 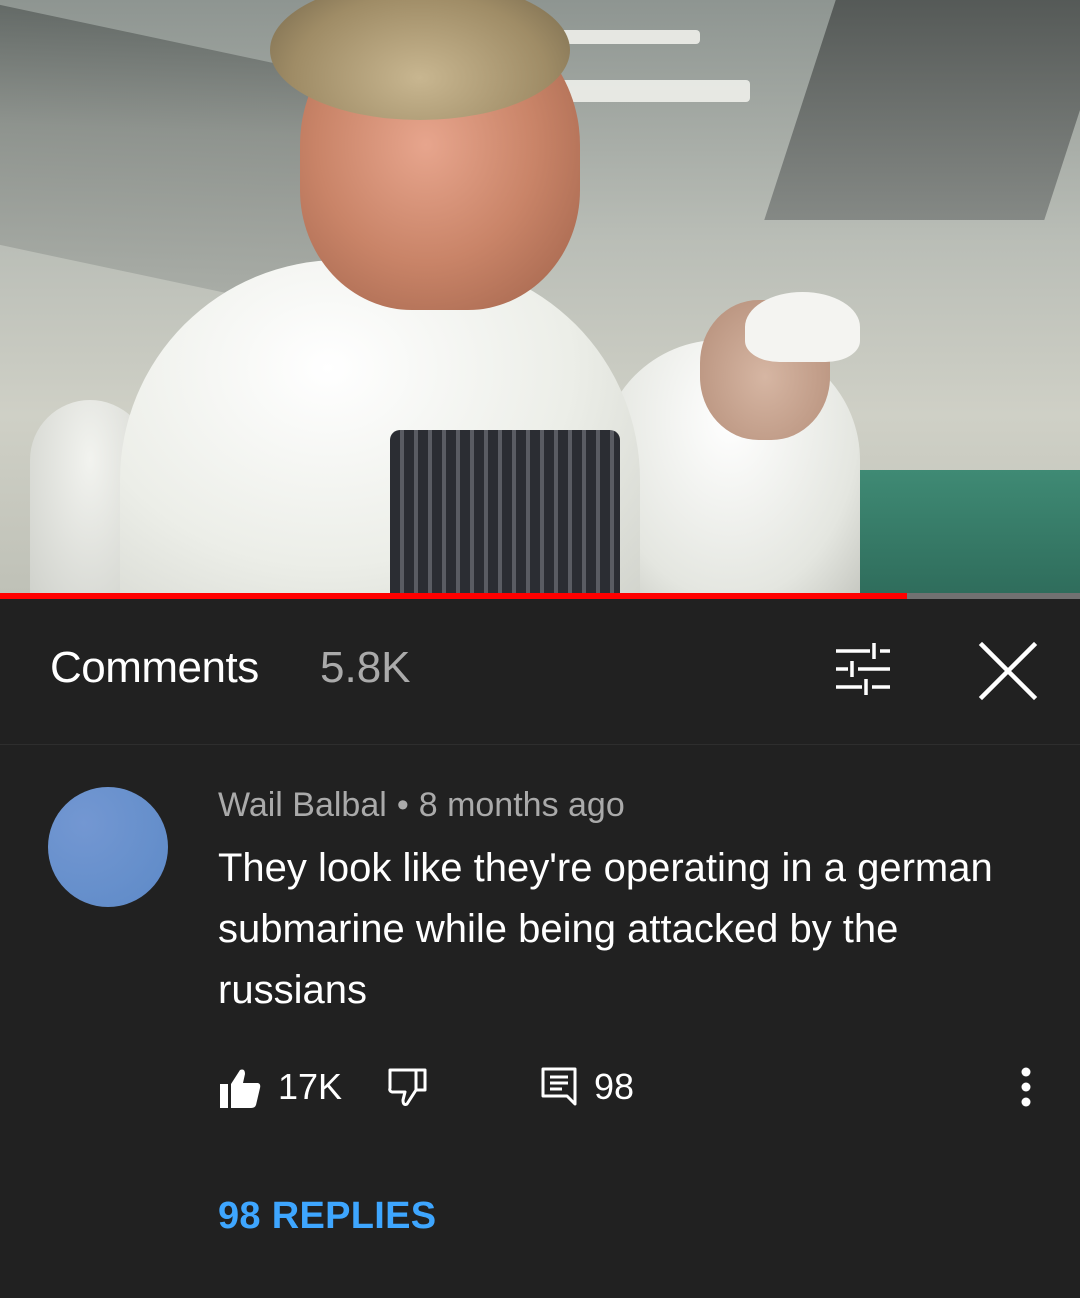 What do you see at coordinates (802, 327) in the screenshot?
I see `video-scene-hat` at bounding box center [802, 327].